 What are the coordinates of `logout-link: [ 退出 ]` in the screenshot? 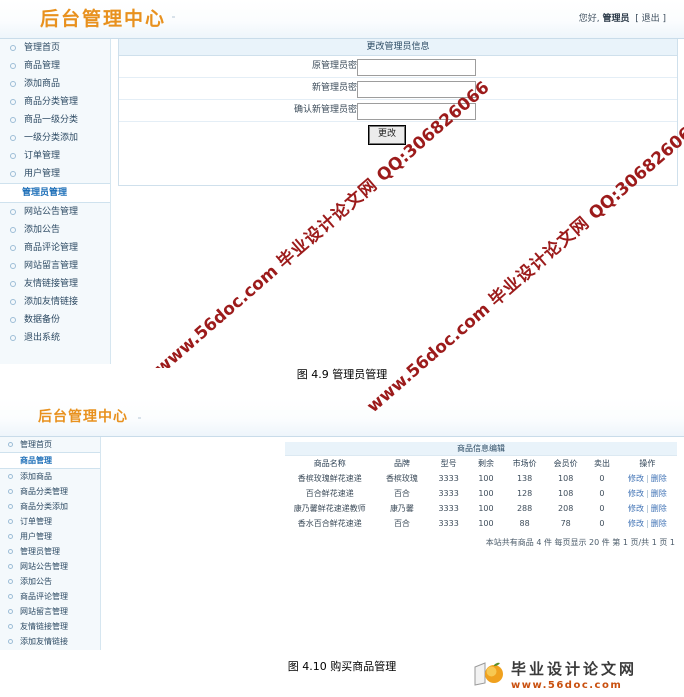 It's located at (650, 19).